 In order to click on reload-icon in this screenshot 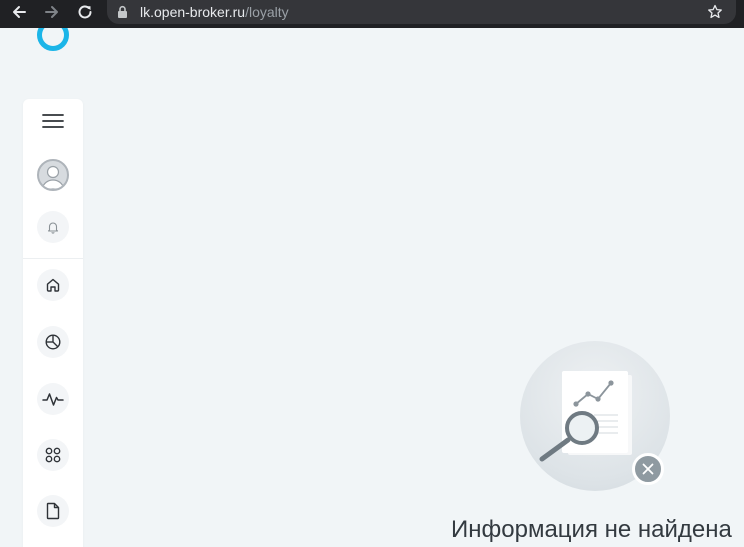, I will do `click(85, 12)`.